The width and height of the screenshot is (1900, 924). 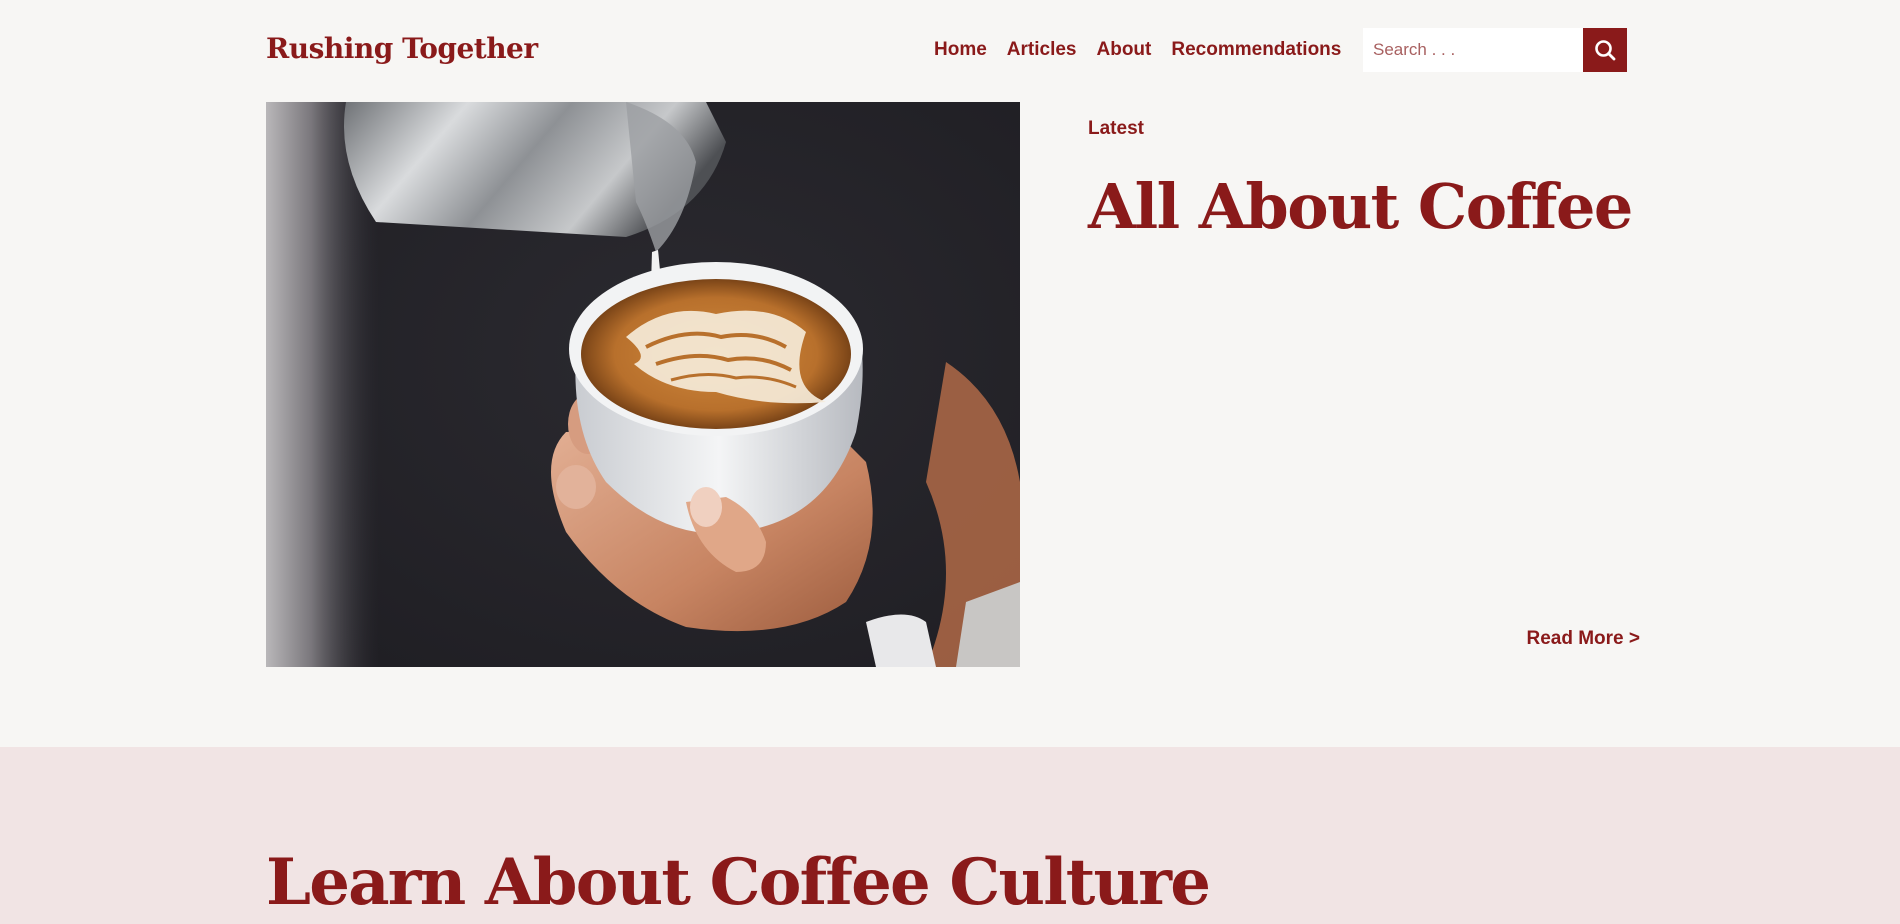 I want to click on read-more-link: Read More >, so click(x=1583, y=639).